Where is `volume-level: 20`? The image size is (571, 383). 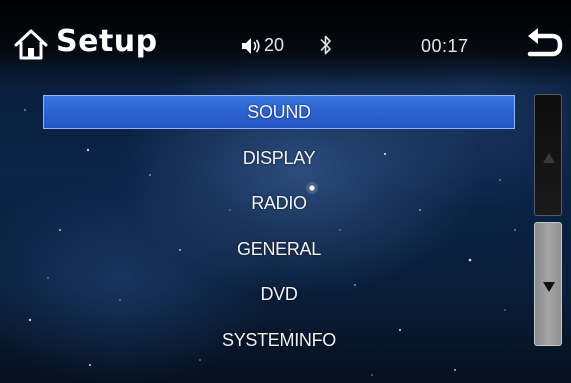
volume-level: 20 is located at coordinates (274, 45).